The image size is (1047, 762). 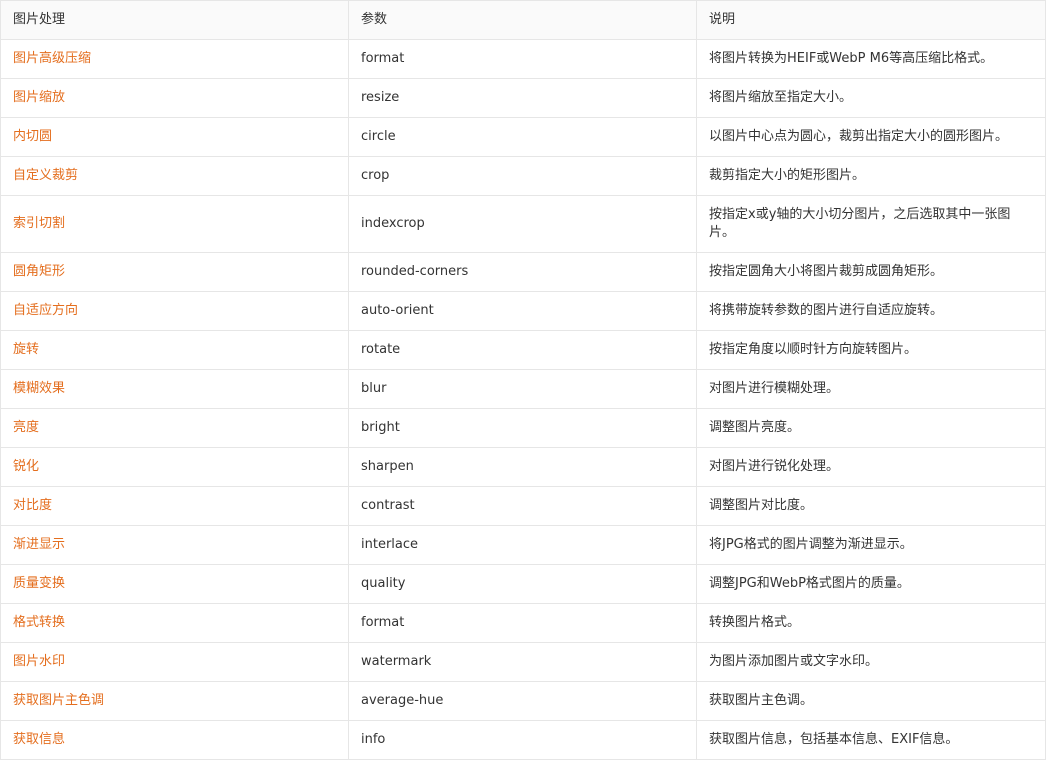 I want to click on description-cell: 按指定x或y轴的大小切分图片，之后选取其中一张图片。, so click(x=871, y=224).